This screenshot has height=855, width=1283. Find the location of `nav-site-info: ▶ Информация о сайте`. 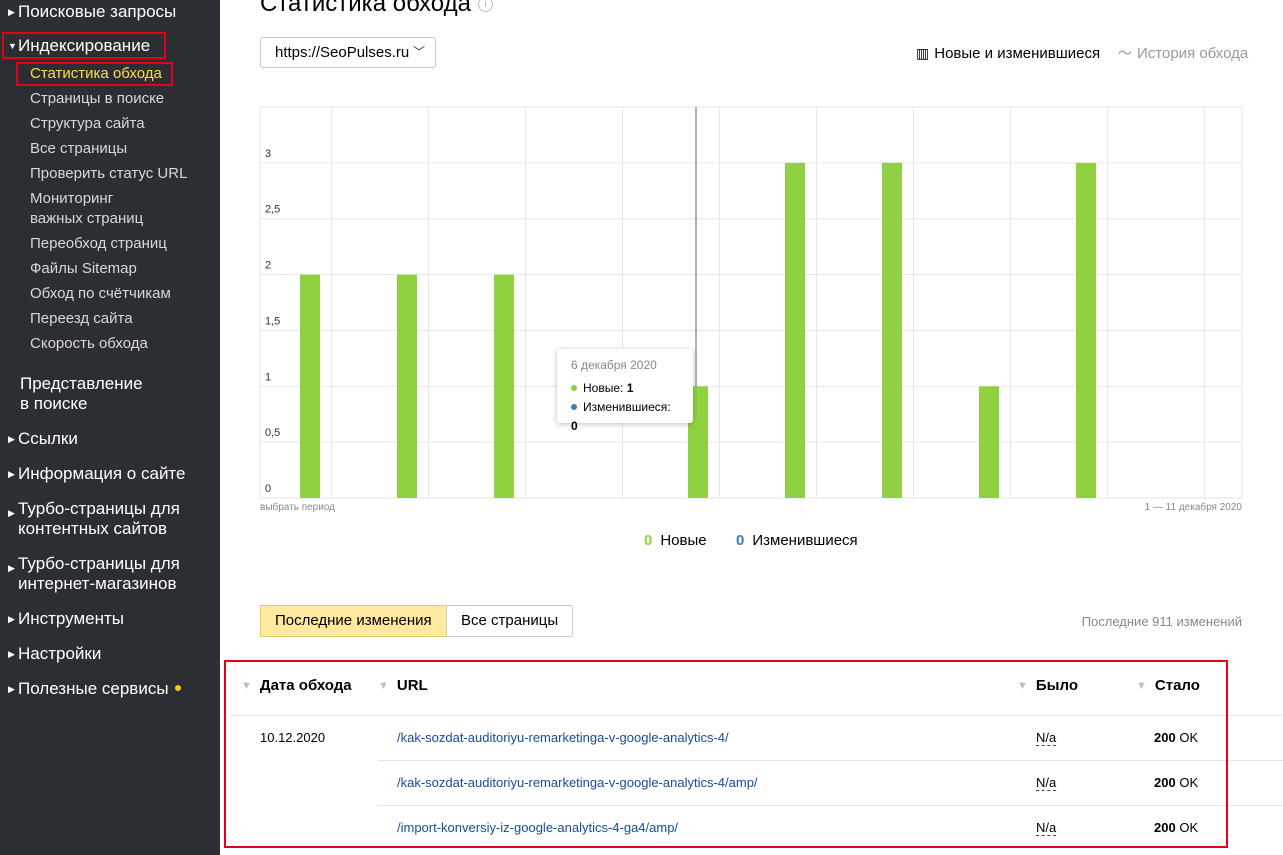

nav-site-info: ▶ Информация о сайте is located at coordinates (97, 474).